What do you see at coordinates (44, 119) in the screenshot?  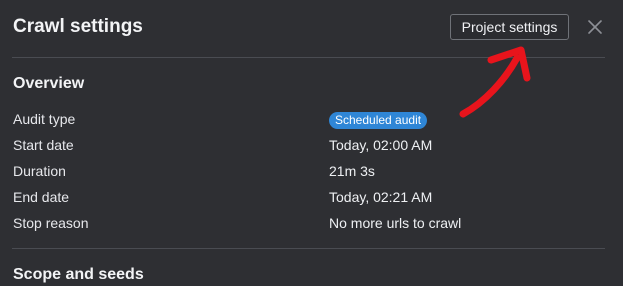 I see `row-label: Audit type` at bounding box center [44, 119].